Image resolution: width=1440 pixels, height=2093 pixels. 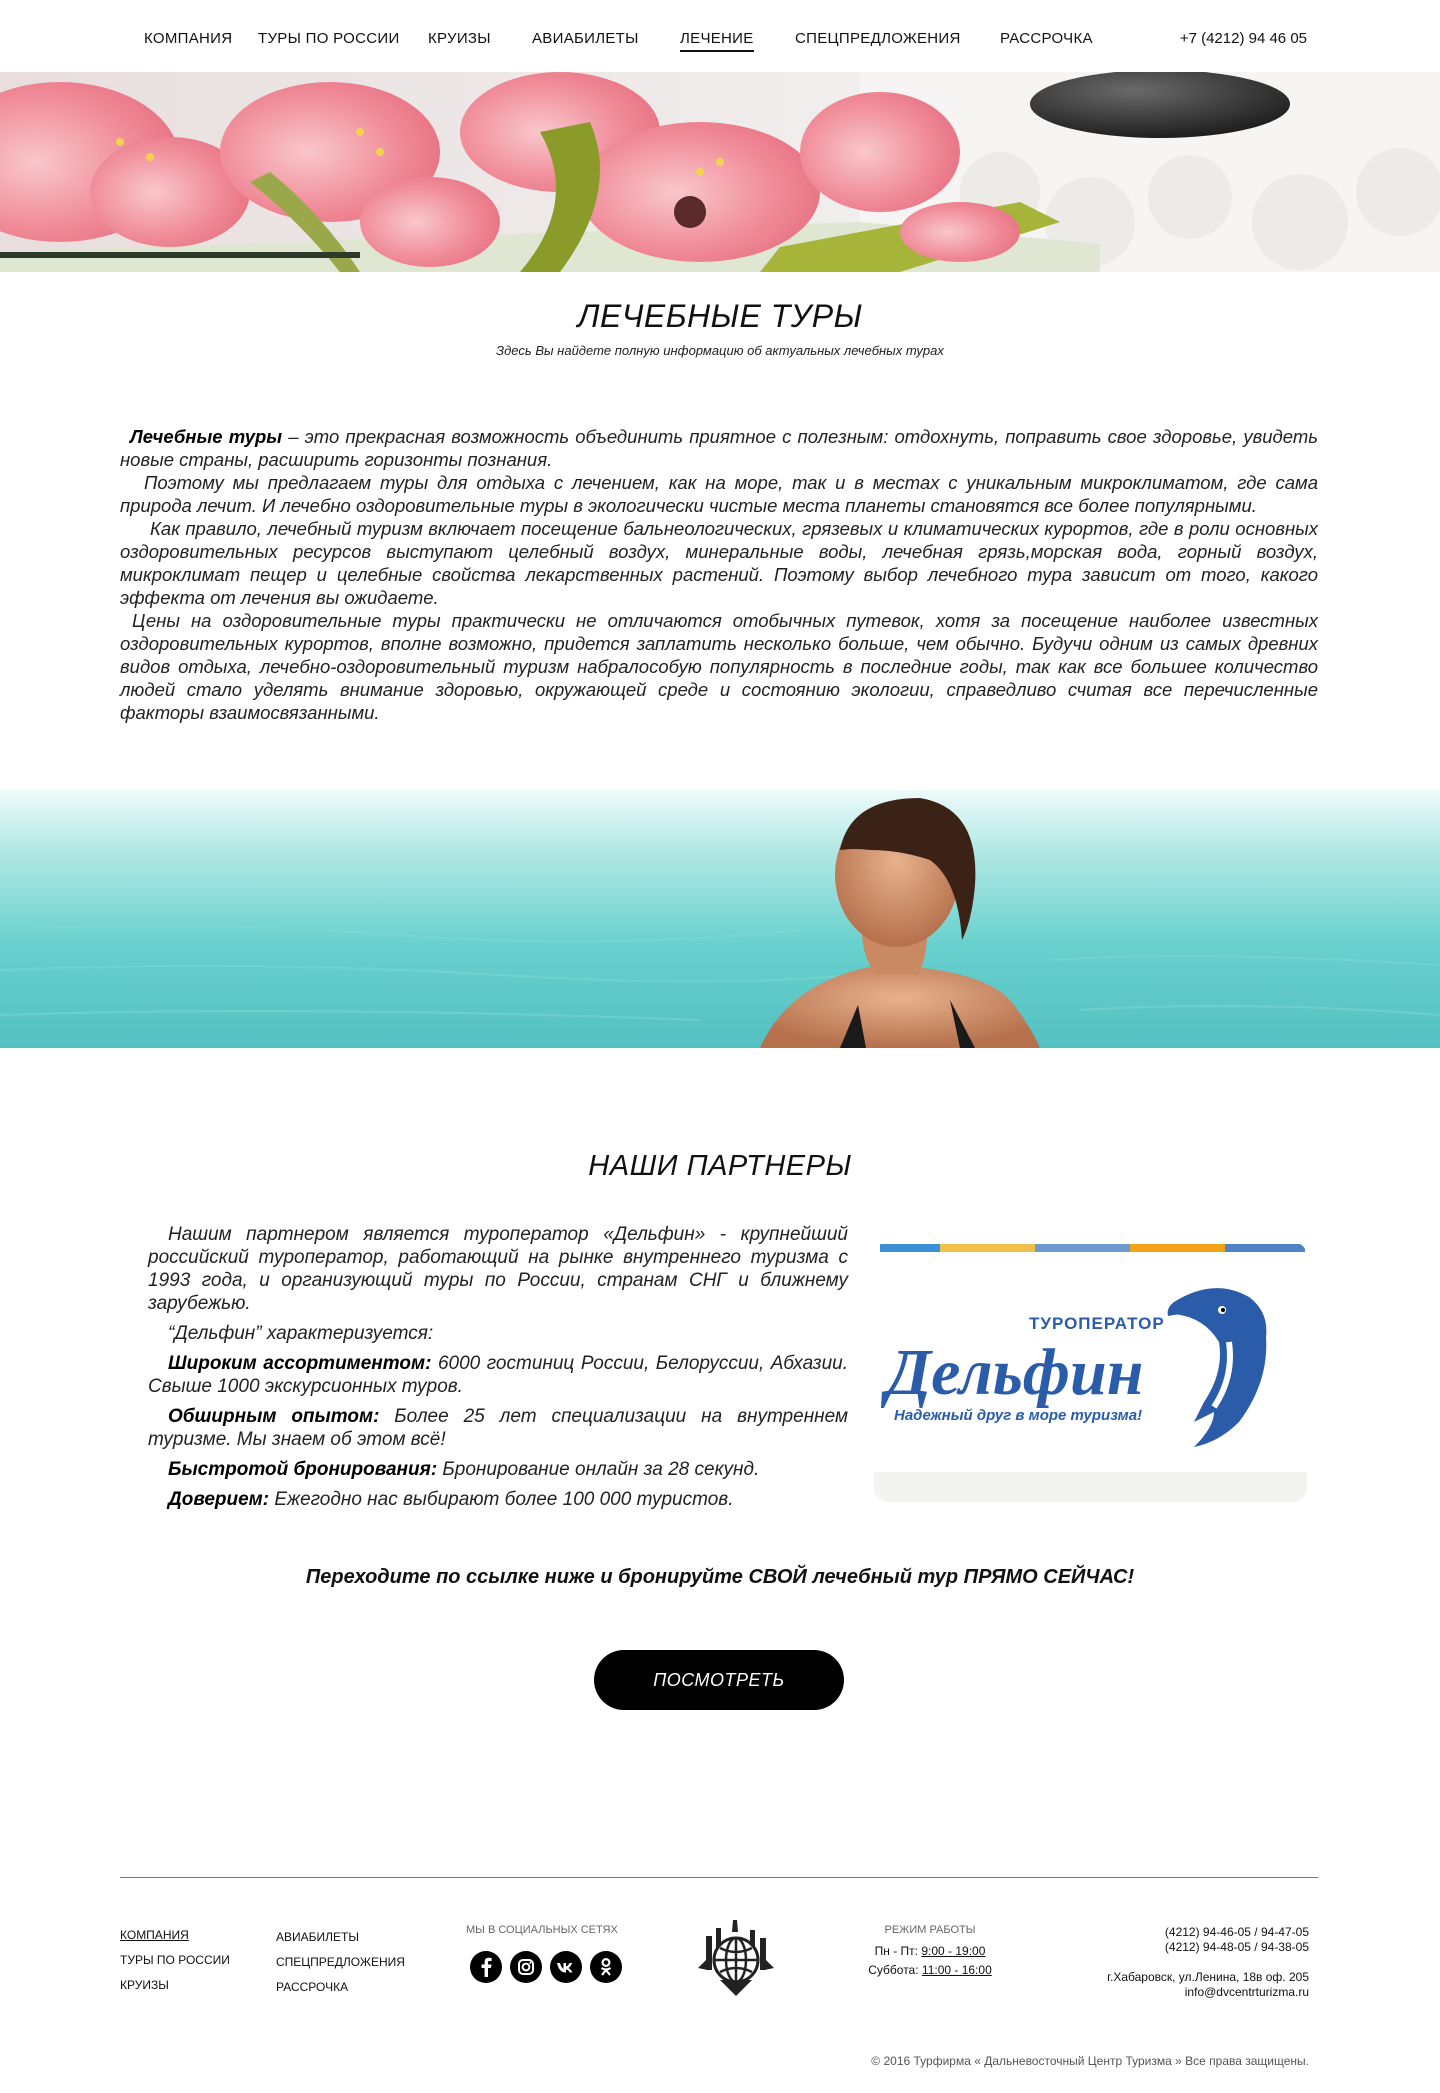 What do you see at coordinates (329, 38) in the screenshot?
I see `nav-item-russia-tours: ТУРЫ ПО РОССИИ` at bounding box center [329, 38].